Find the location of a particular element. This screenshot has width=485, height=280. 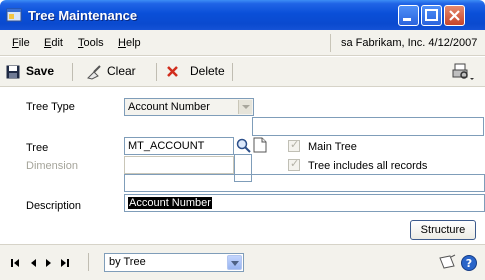

tree-input: MT_ACCOUNT is located at coordinates (179, 146).